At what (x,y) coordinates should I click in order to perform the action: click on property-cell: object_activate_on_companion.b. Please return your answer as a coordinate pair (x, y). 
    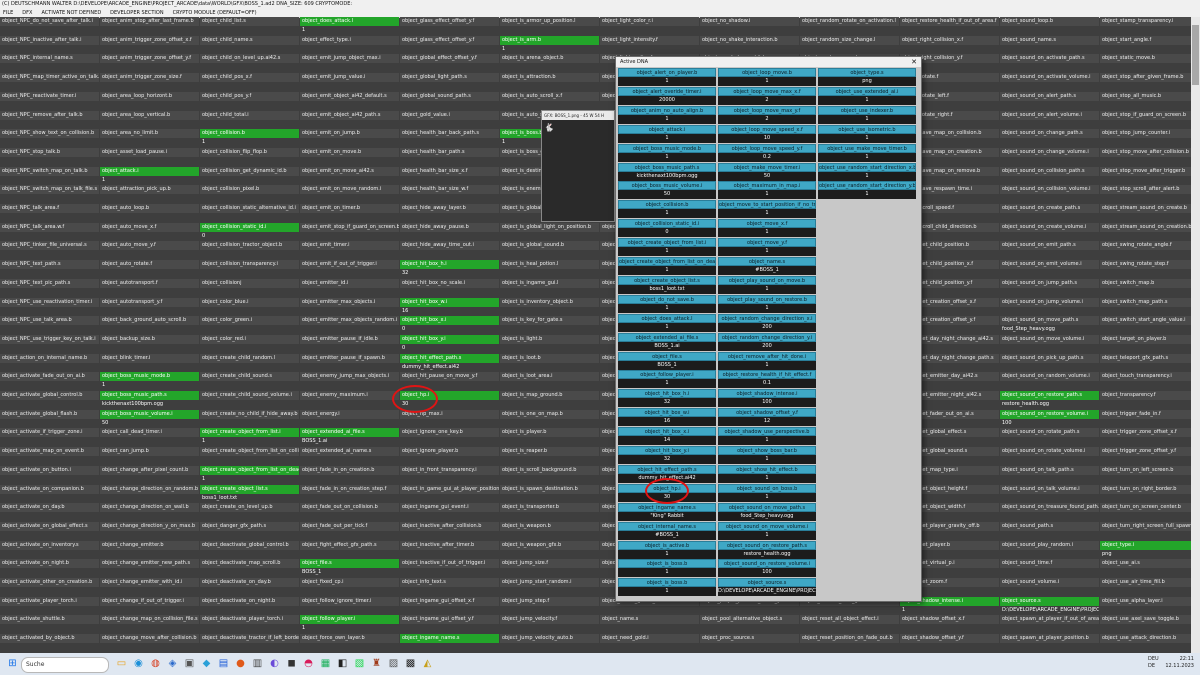
    Looking at the image, I should click on (49, 493).